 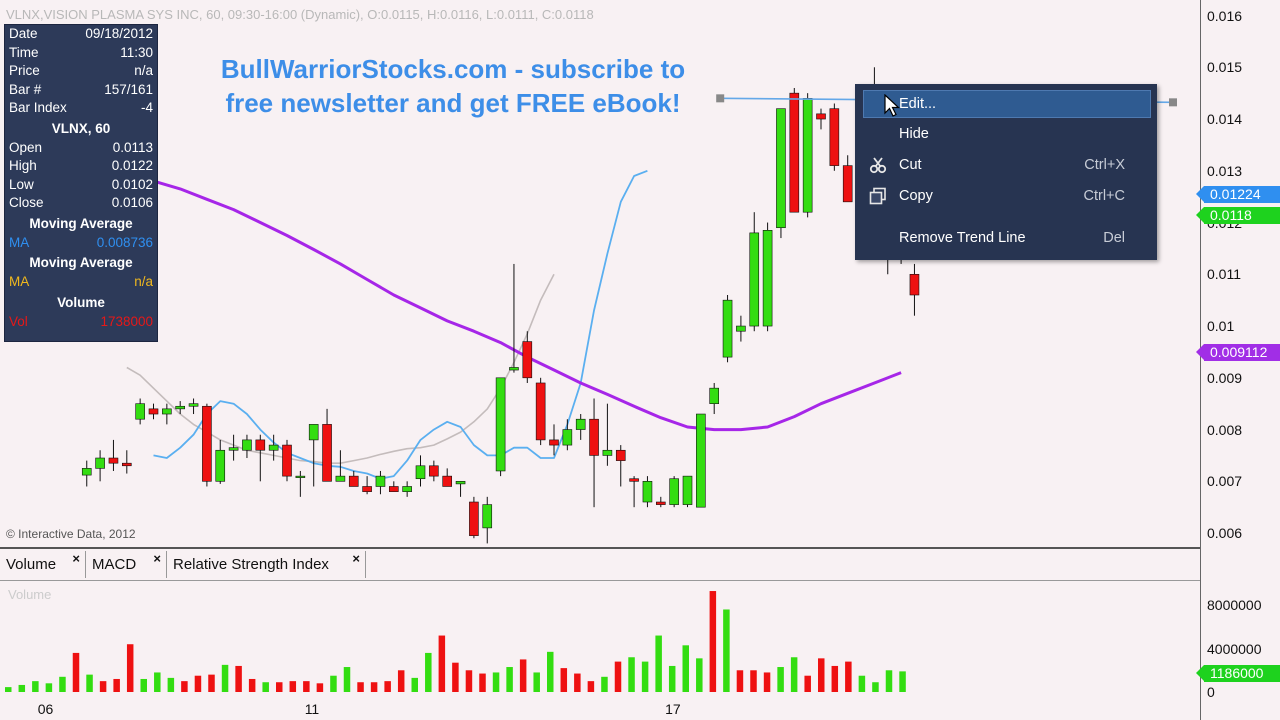 What do you see at coordinates (126, 564) in the screenshot?
I see `tab-macd: MACD ×` at bounding box center [126, 564].